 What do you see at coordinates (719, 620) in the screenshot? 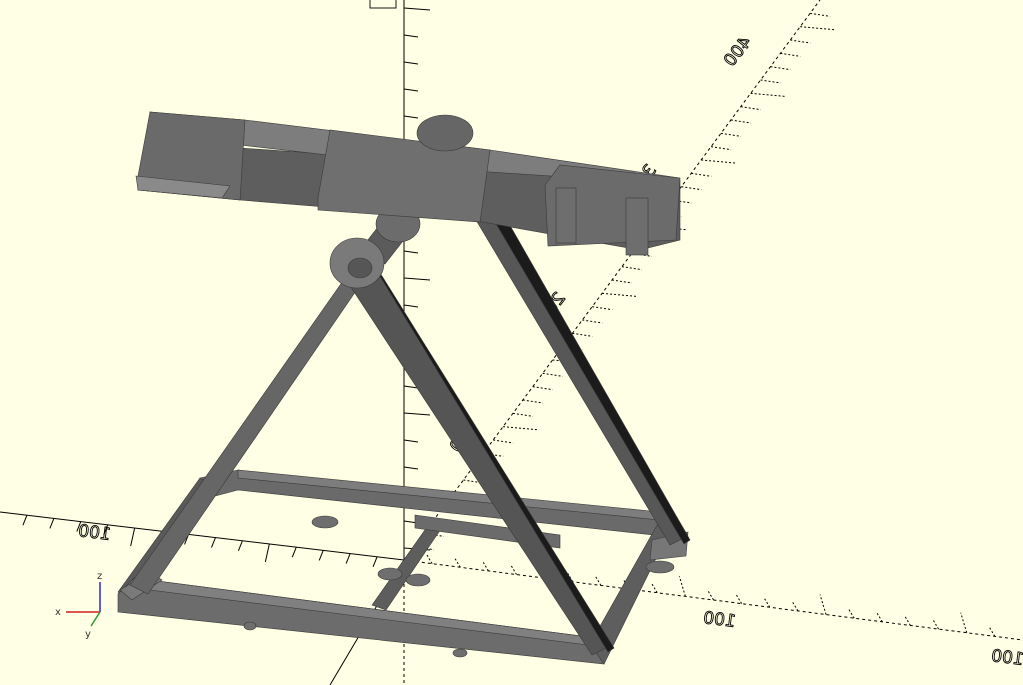
I see `x-label-100: 100` at bounding box center [719, 620].